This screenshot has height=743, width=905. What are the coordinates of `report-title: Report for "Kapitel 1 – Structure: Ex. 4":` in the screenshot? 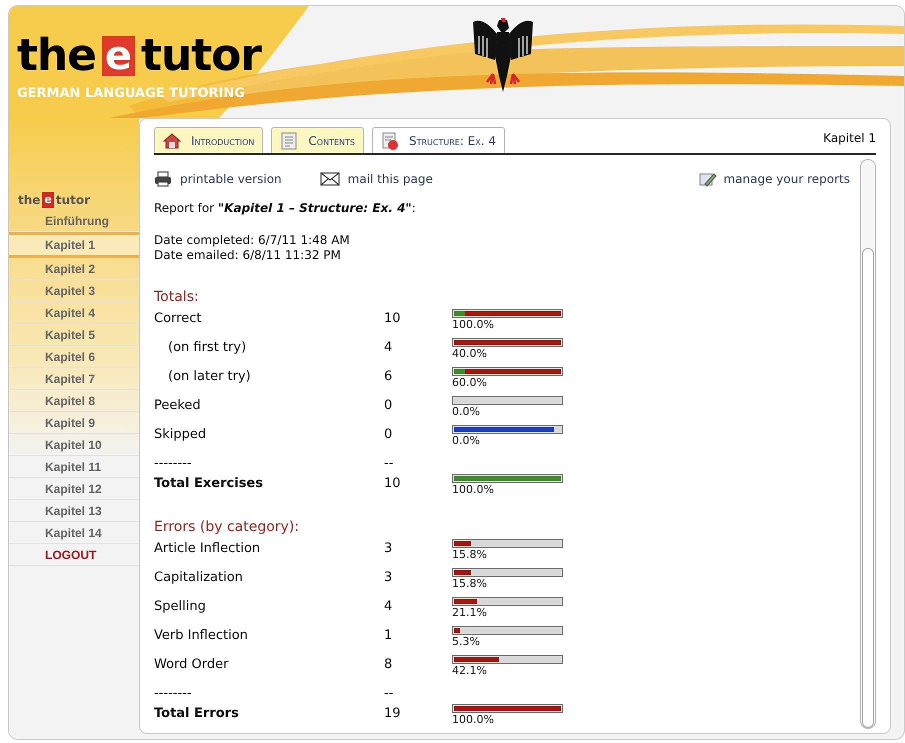 It's located at (285, 208).